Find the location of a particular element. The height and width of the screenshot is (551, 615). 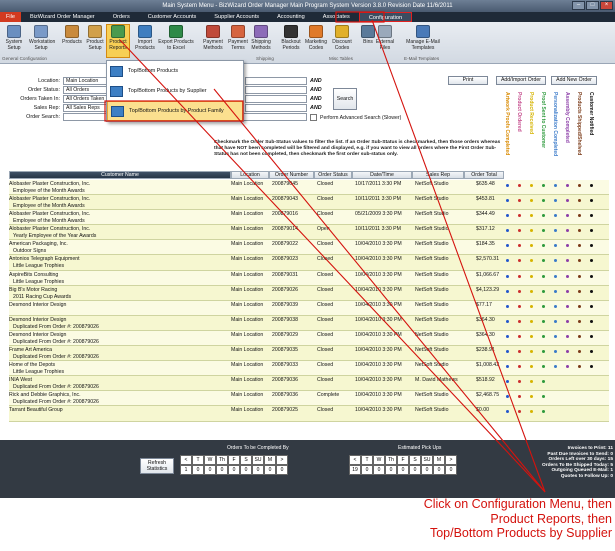

filter-select-2d is located at coordinates (276, 108).